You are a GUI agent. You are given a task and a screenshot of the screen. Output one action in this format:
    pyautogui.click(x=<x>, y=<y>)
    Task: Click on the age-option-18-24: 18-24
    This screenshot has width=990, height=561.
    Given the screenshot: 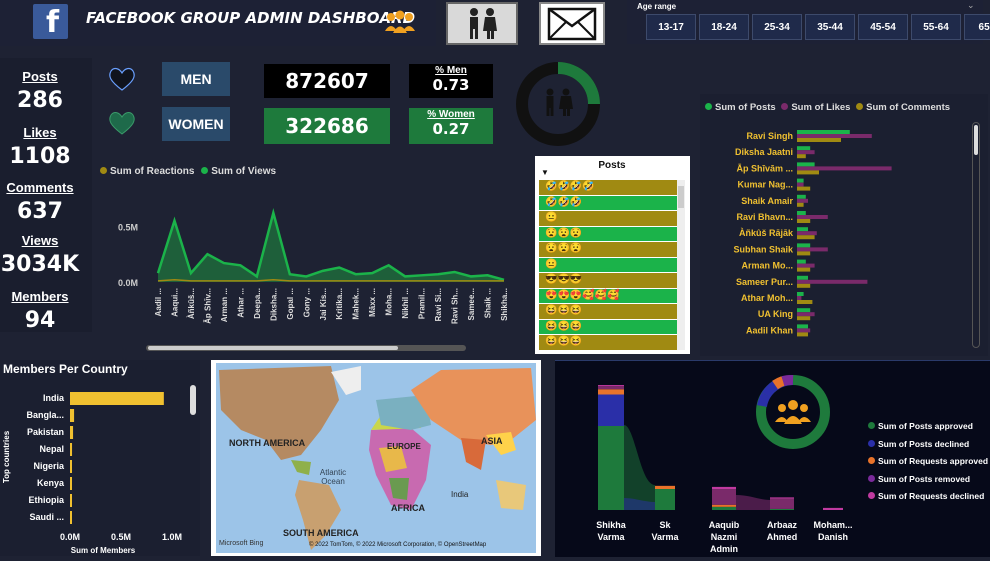 What is the action you would take?
    pyautogui.click(x=724, y=27)
    